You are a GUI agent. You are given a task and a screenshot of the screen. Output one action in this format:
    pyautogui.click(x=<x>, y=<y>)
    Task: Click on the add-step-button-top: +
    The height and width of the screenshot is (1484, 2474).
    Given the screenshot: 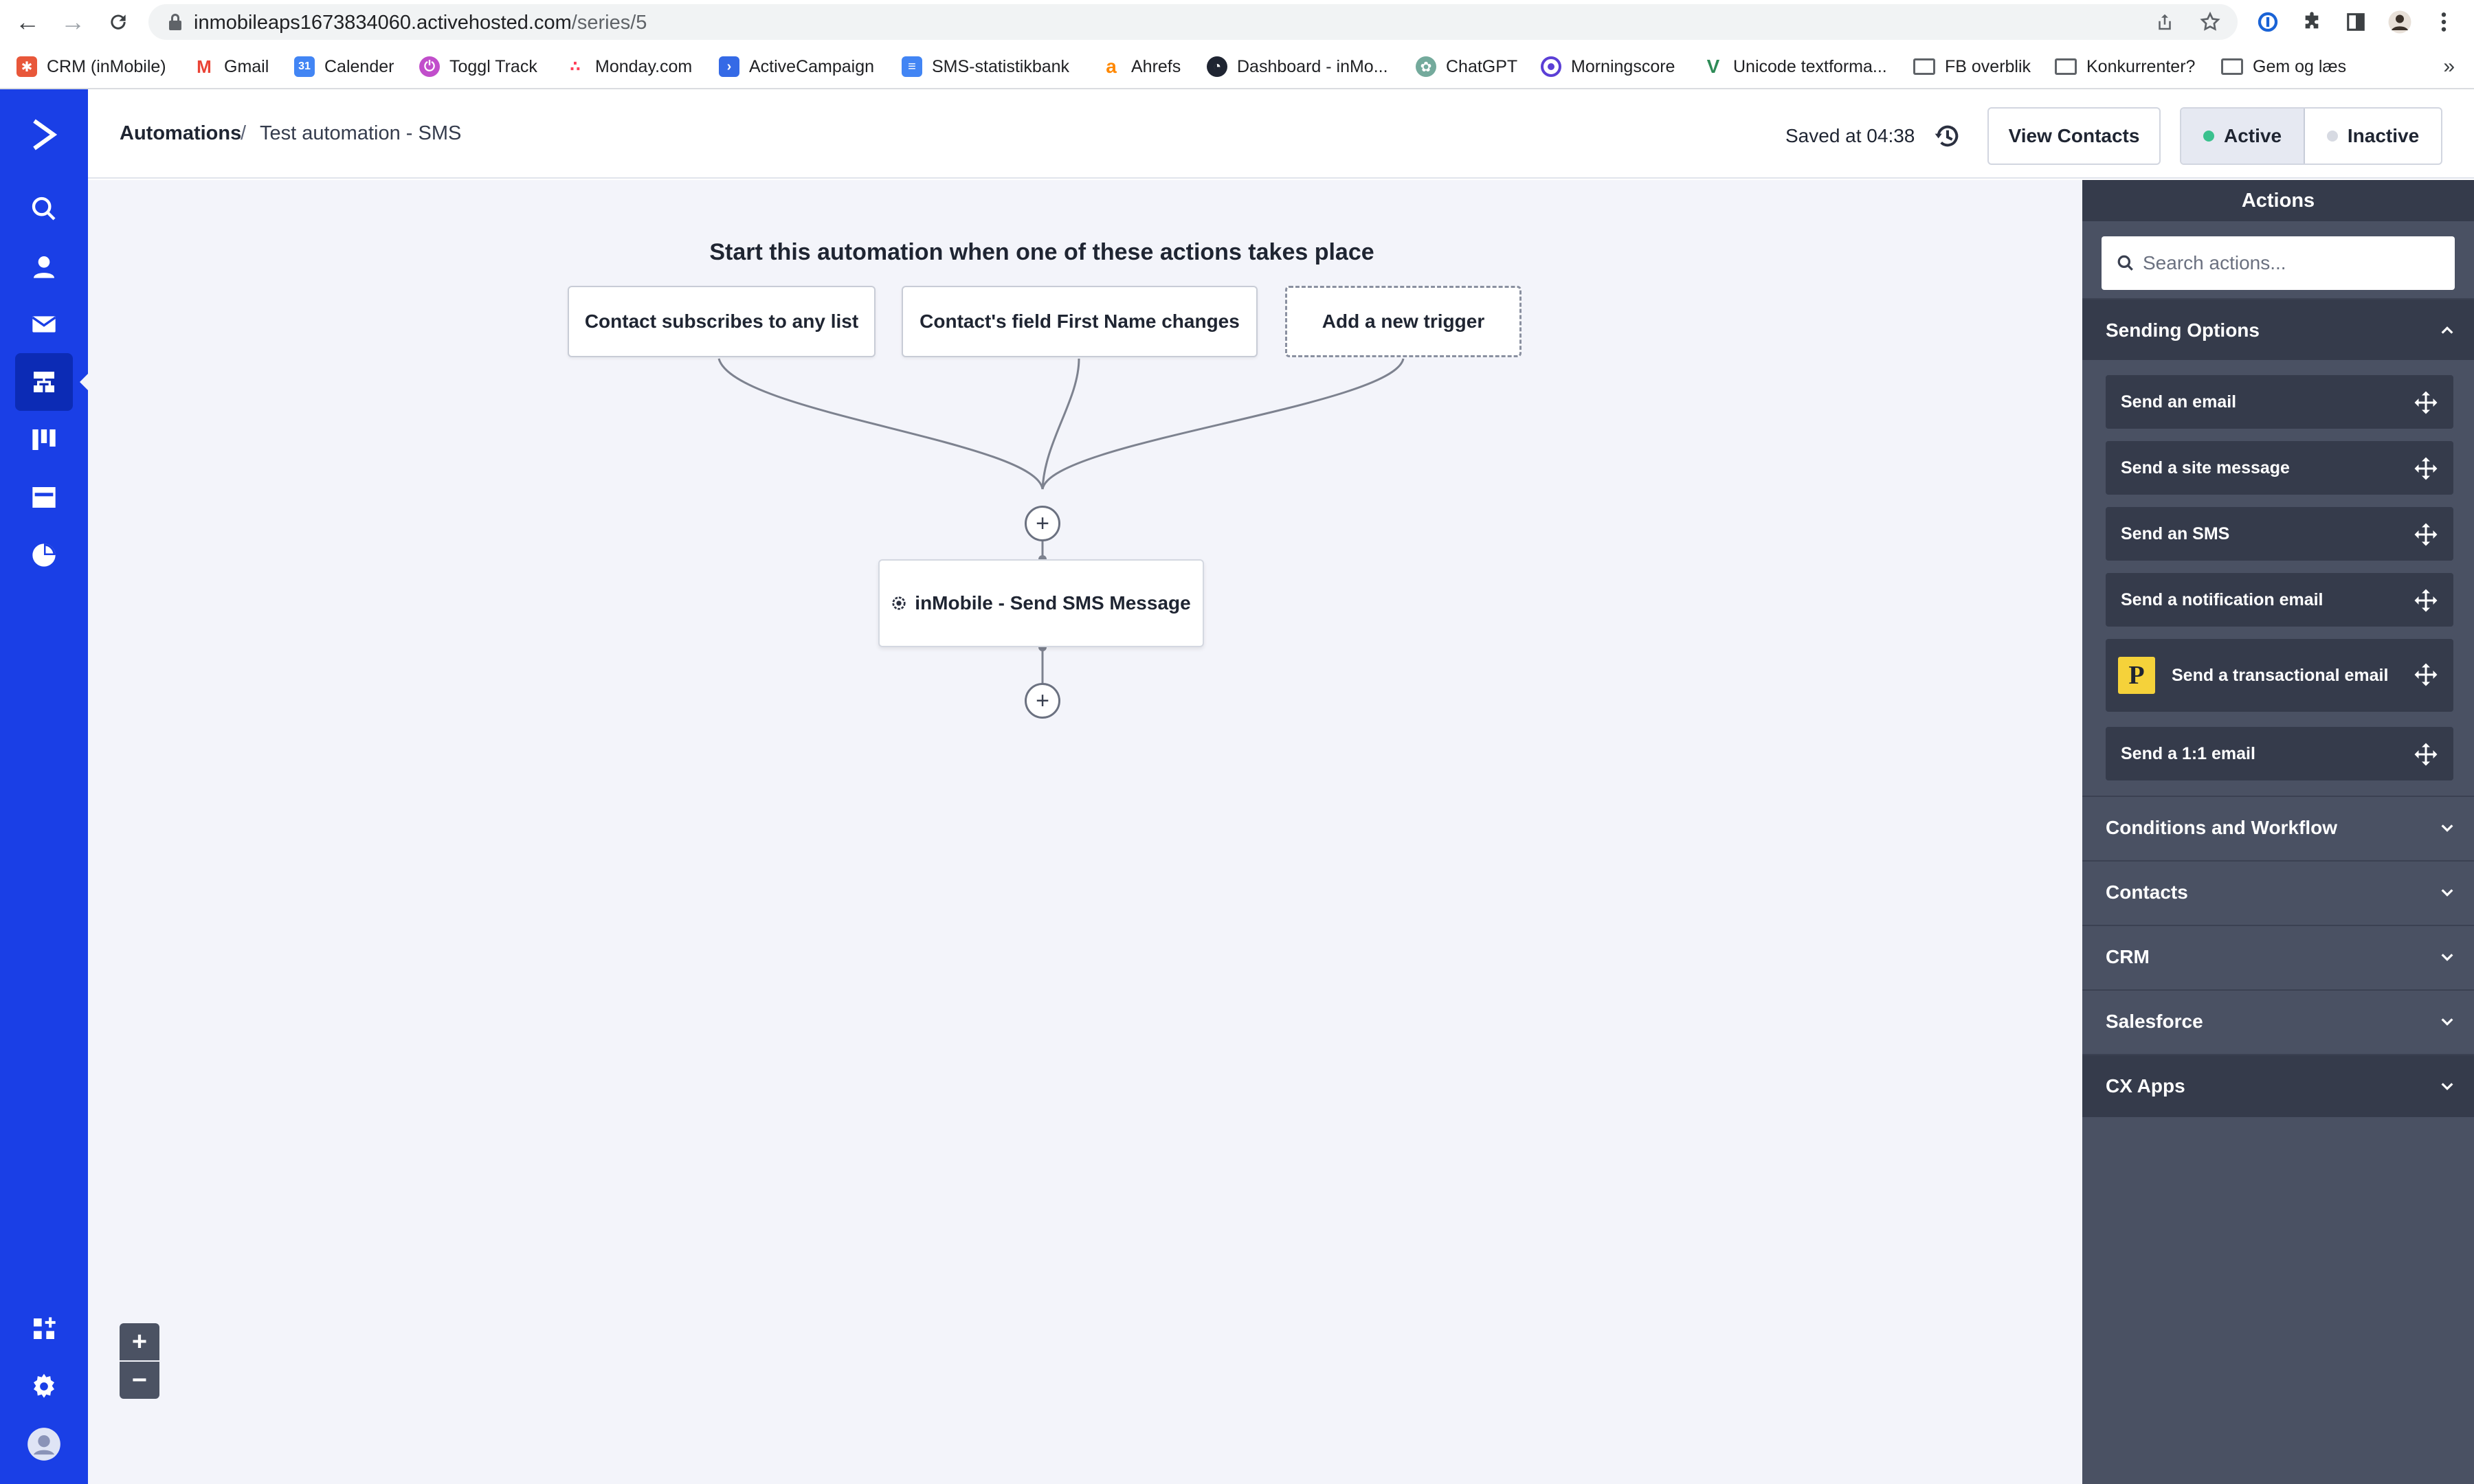 What is the action you would take?
    pyautogui.click(x=1042, y=523)
    